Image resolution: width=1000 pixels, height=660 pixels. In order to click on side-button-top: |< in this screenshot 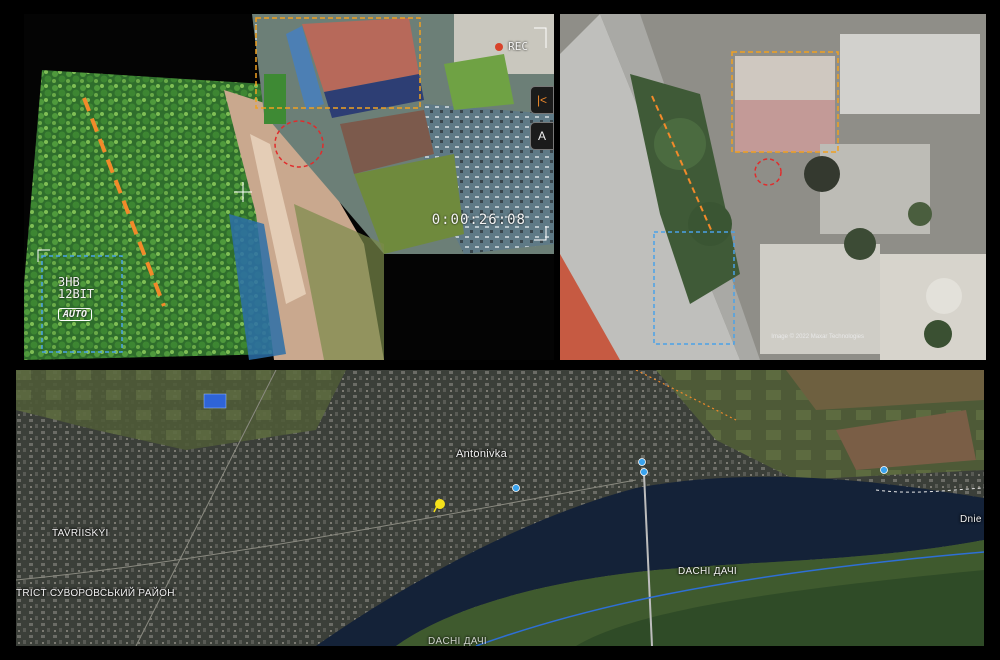, I will do `click(542, 100)`.